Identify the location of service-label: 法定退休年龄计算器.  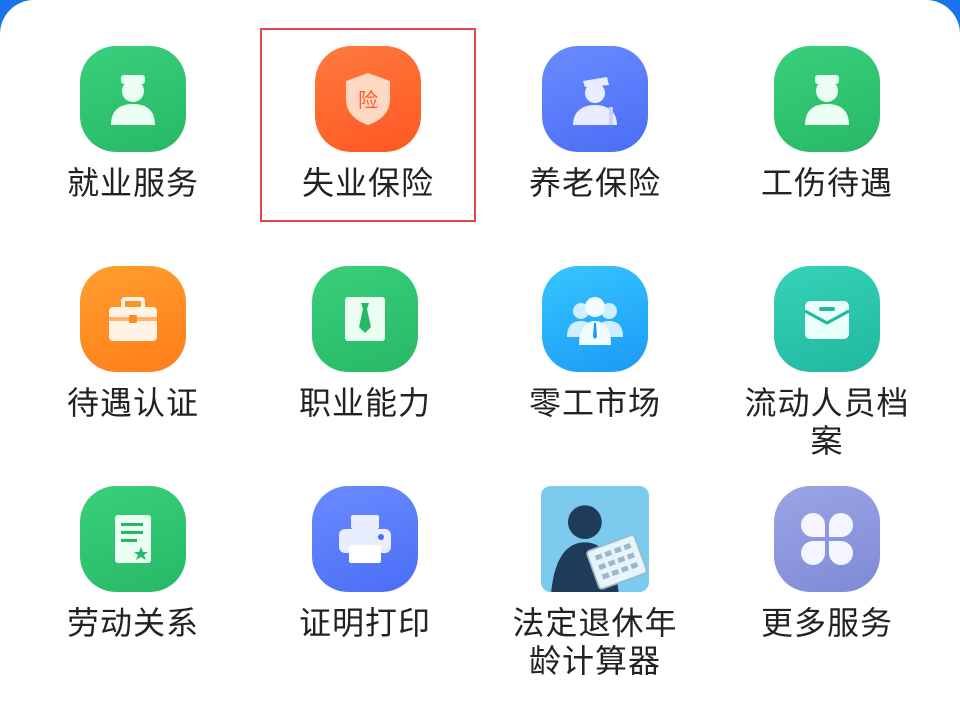
(595, 642).